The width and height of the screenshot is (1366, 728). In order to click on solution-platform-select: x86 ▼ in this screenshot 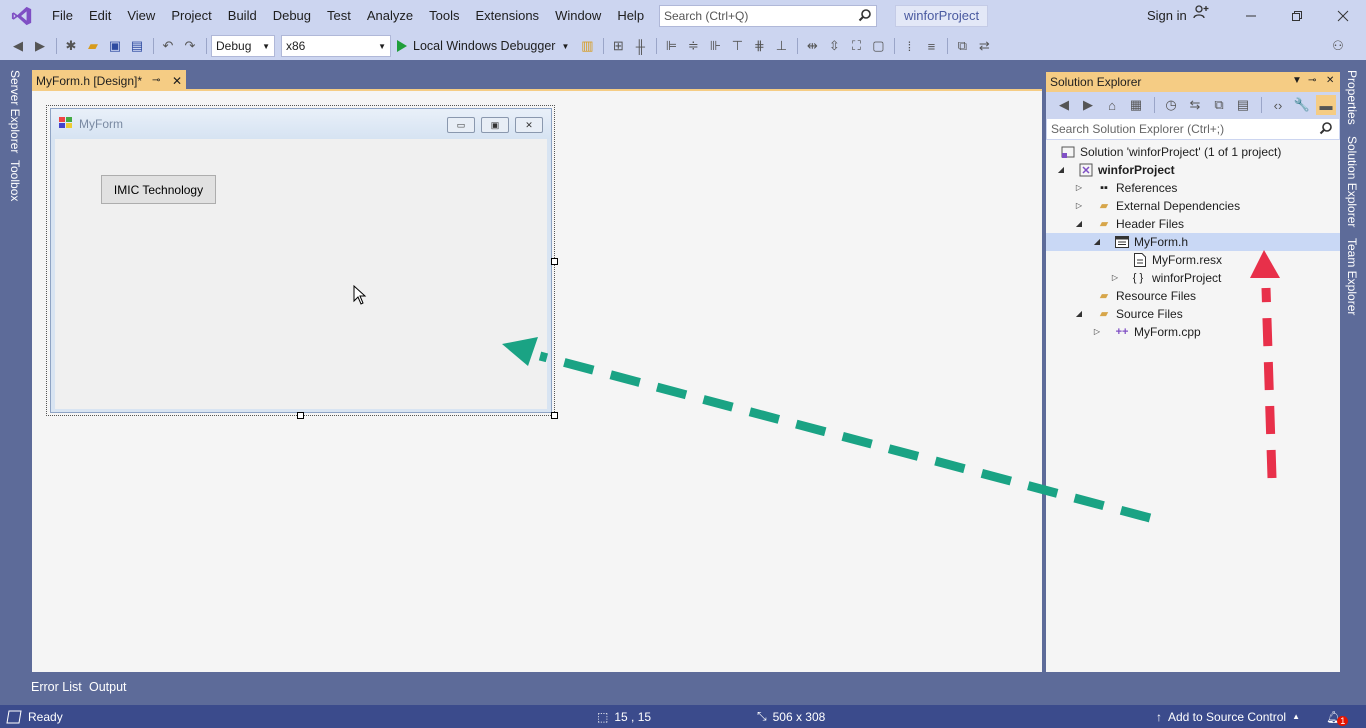, I will do `click(336, 46)`.